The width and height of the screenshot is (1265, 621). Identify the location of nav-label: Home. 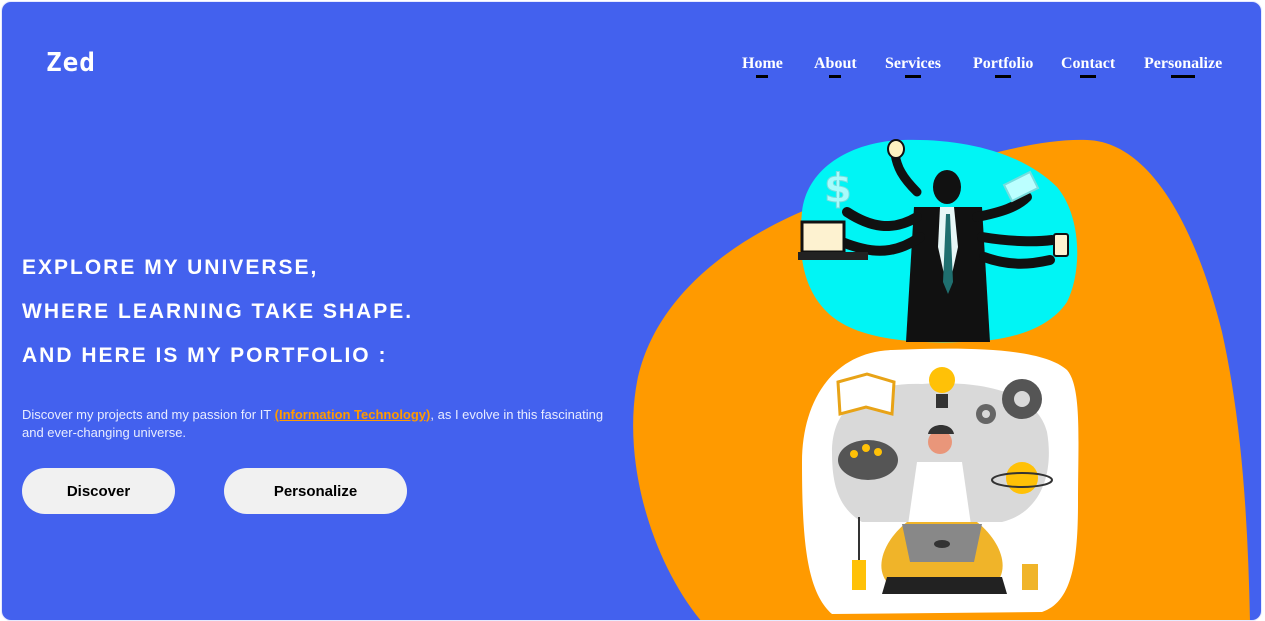
(762, 63).